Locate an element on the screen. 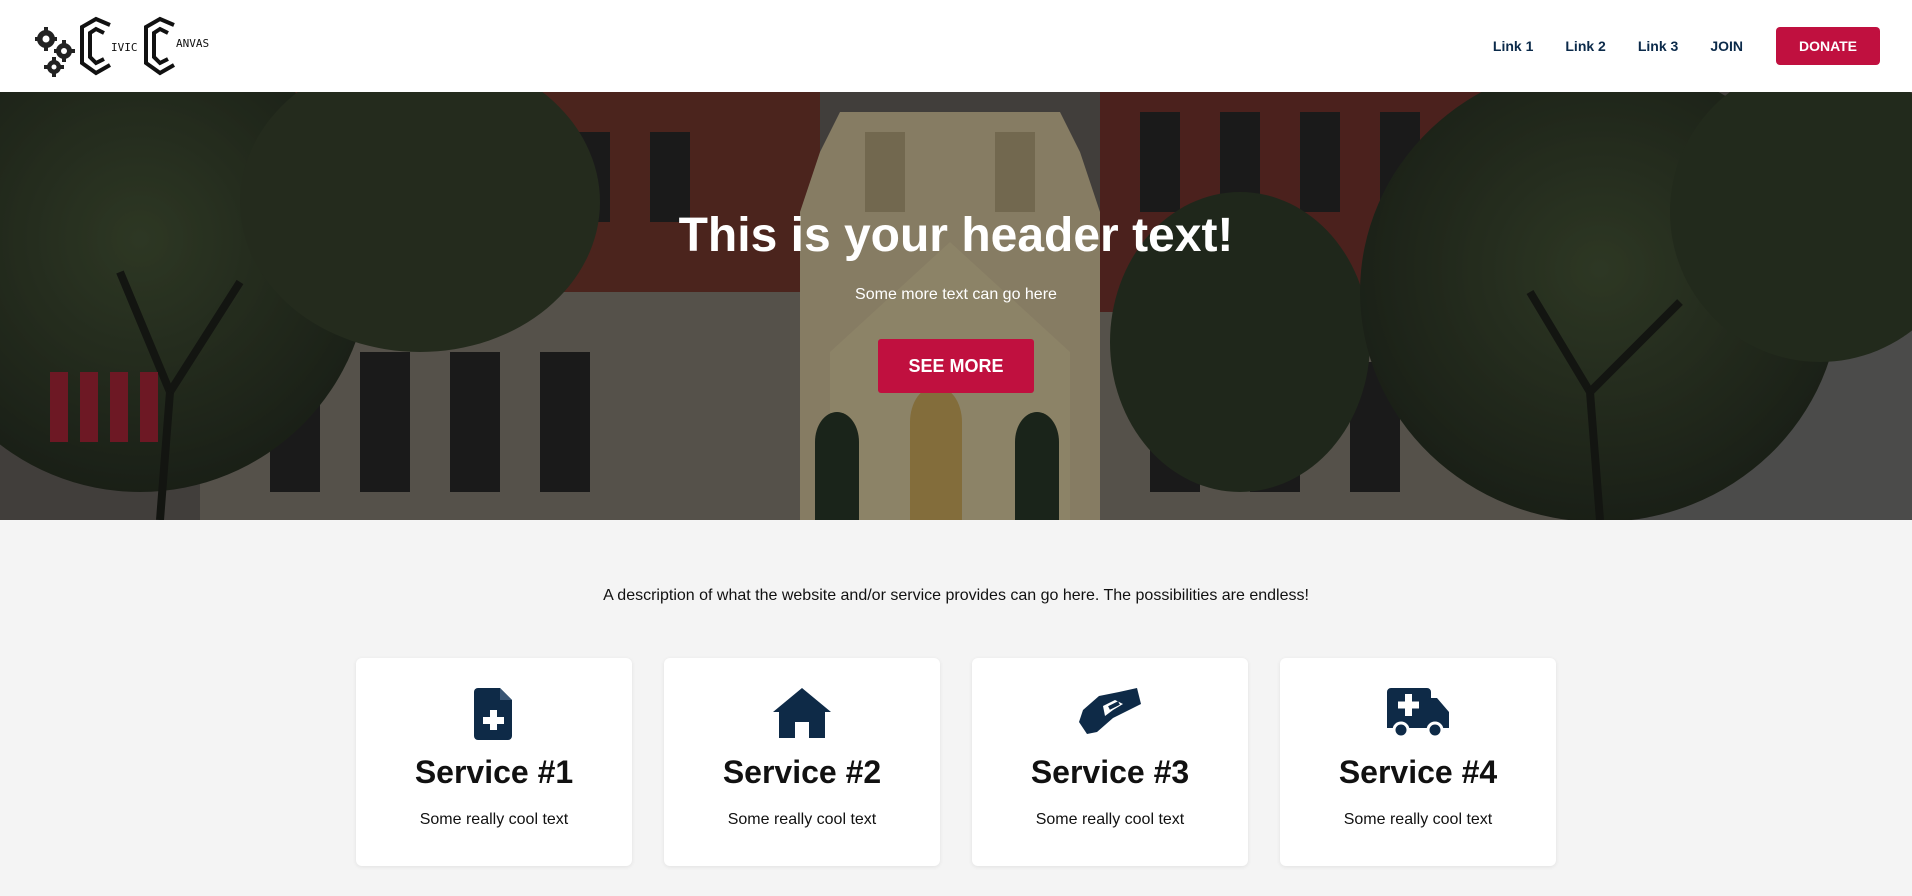 This screenshot has width=1912, height=896. donate-button: DONATE is located at coordinates (1828, 46).